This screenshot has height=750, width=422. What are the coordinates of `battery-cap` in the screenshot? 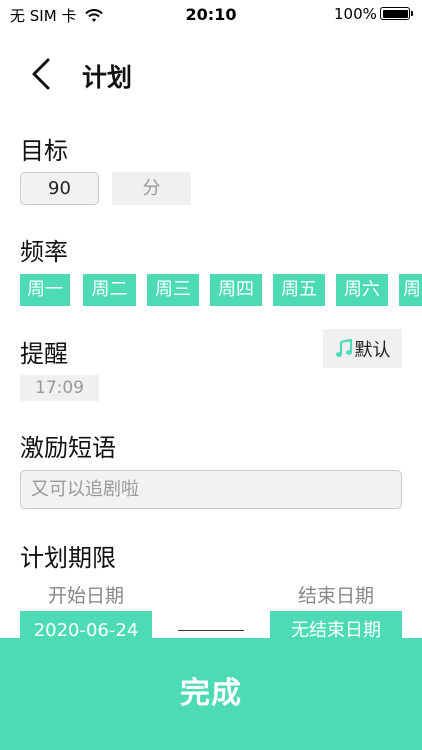 It's located at (412, 13).